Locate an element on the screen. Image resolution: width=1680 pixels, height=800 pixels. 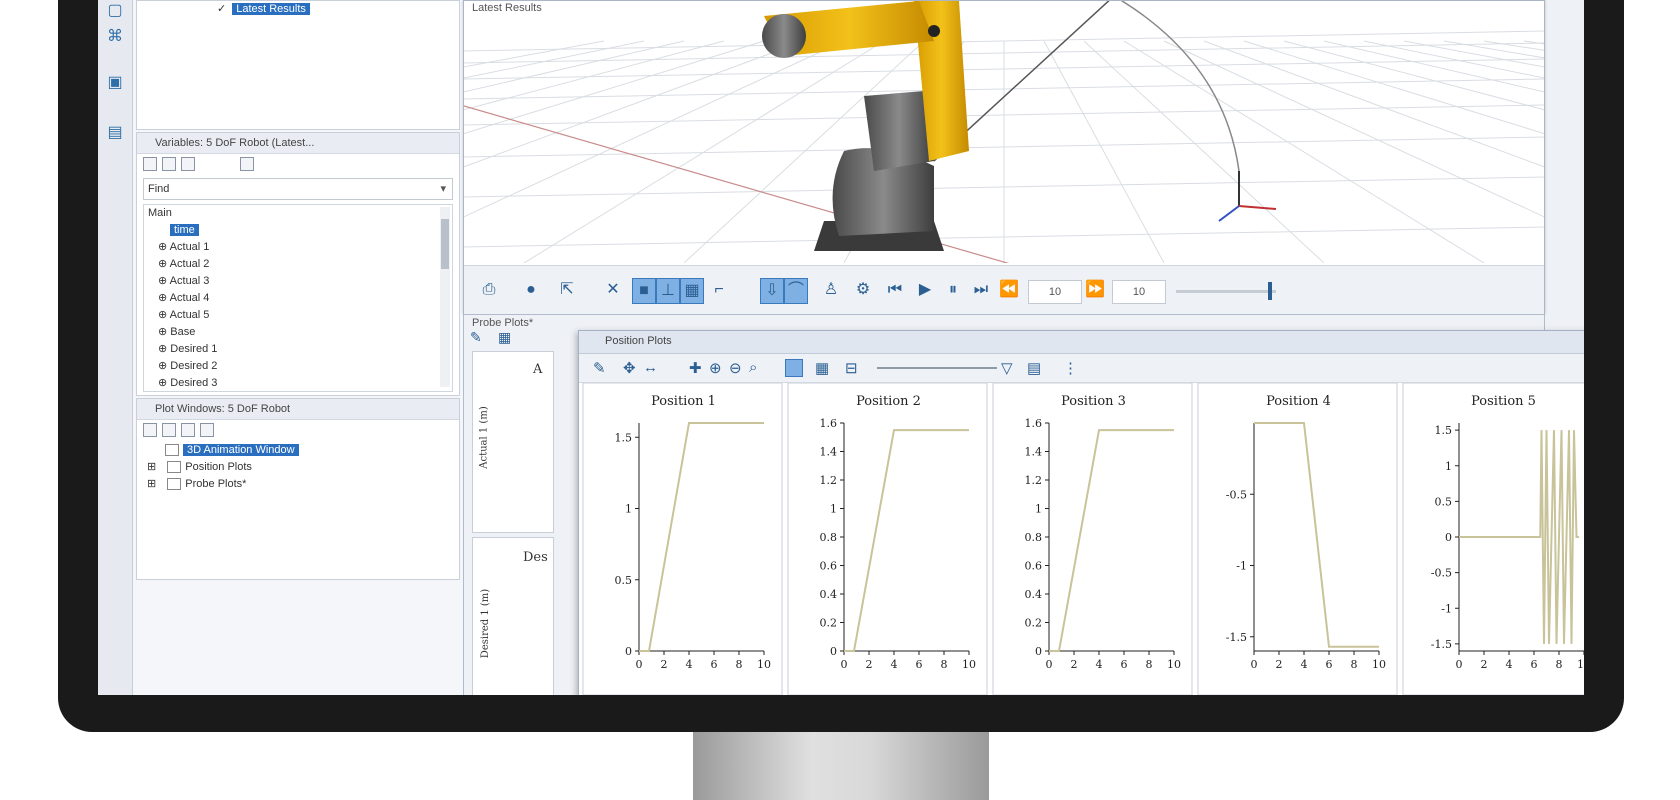
filter-icon is located at coordinates (150, 164).